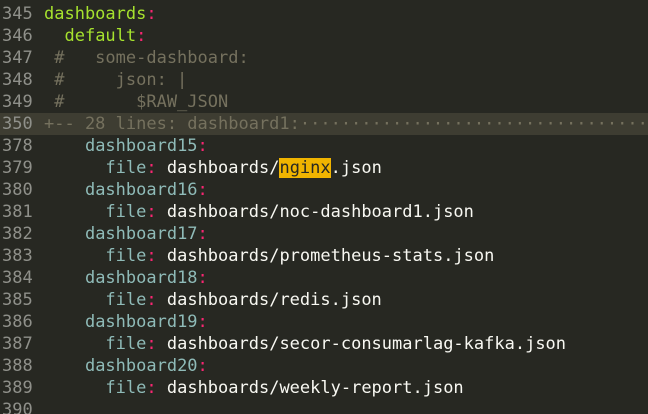  I want to click on line-number: 349, so click(17, 102).